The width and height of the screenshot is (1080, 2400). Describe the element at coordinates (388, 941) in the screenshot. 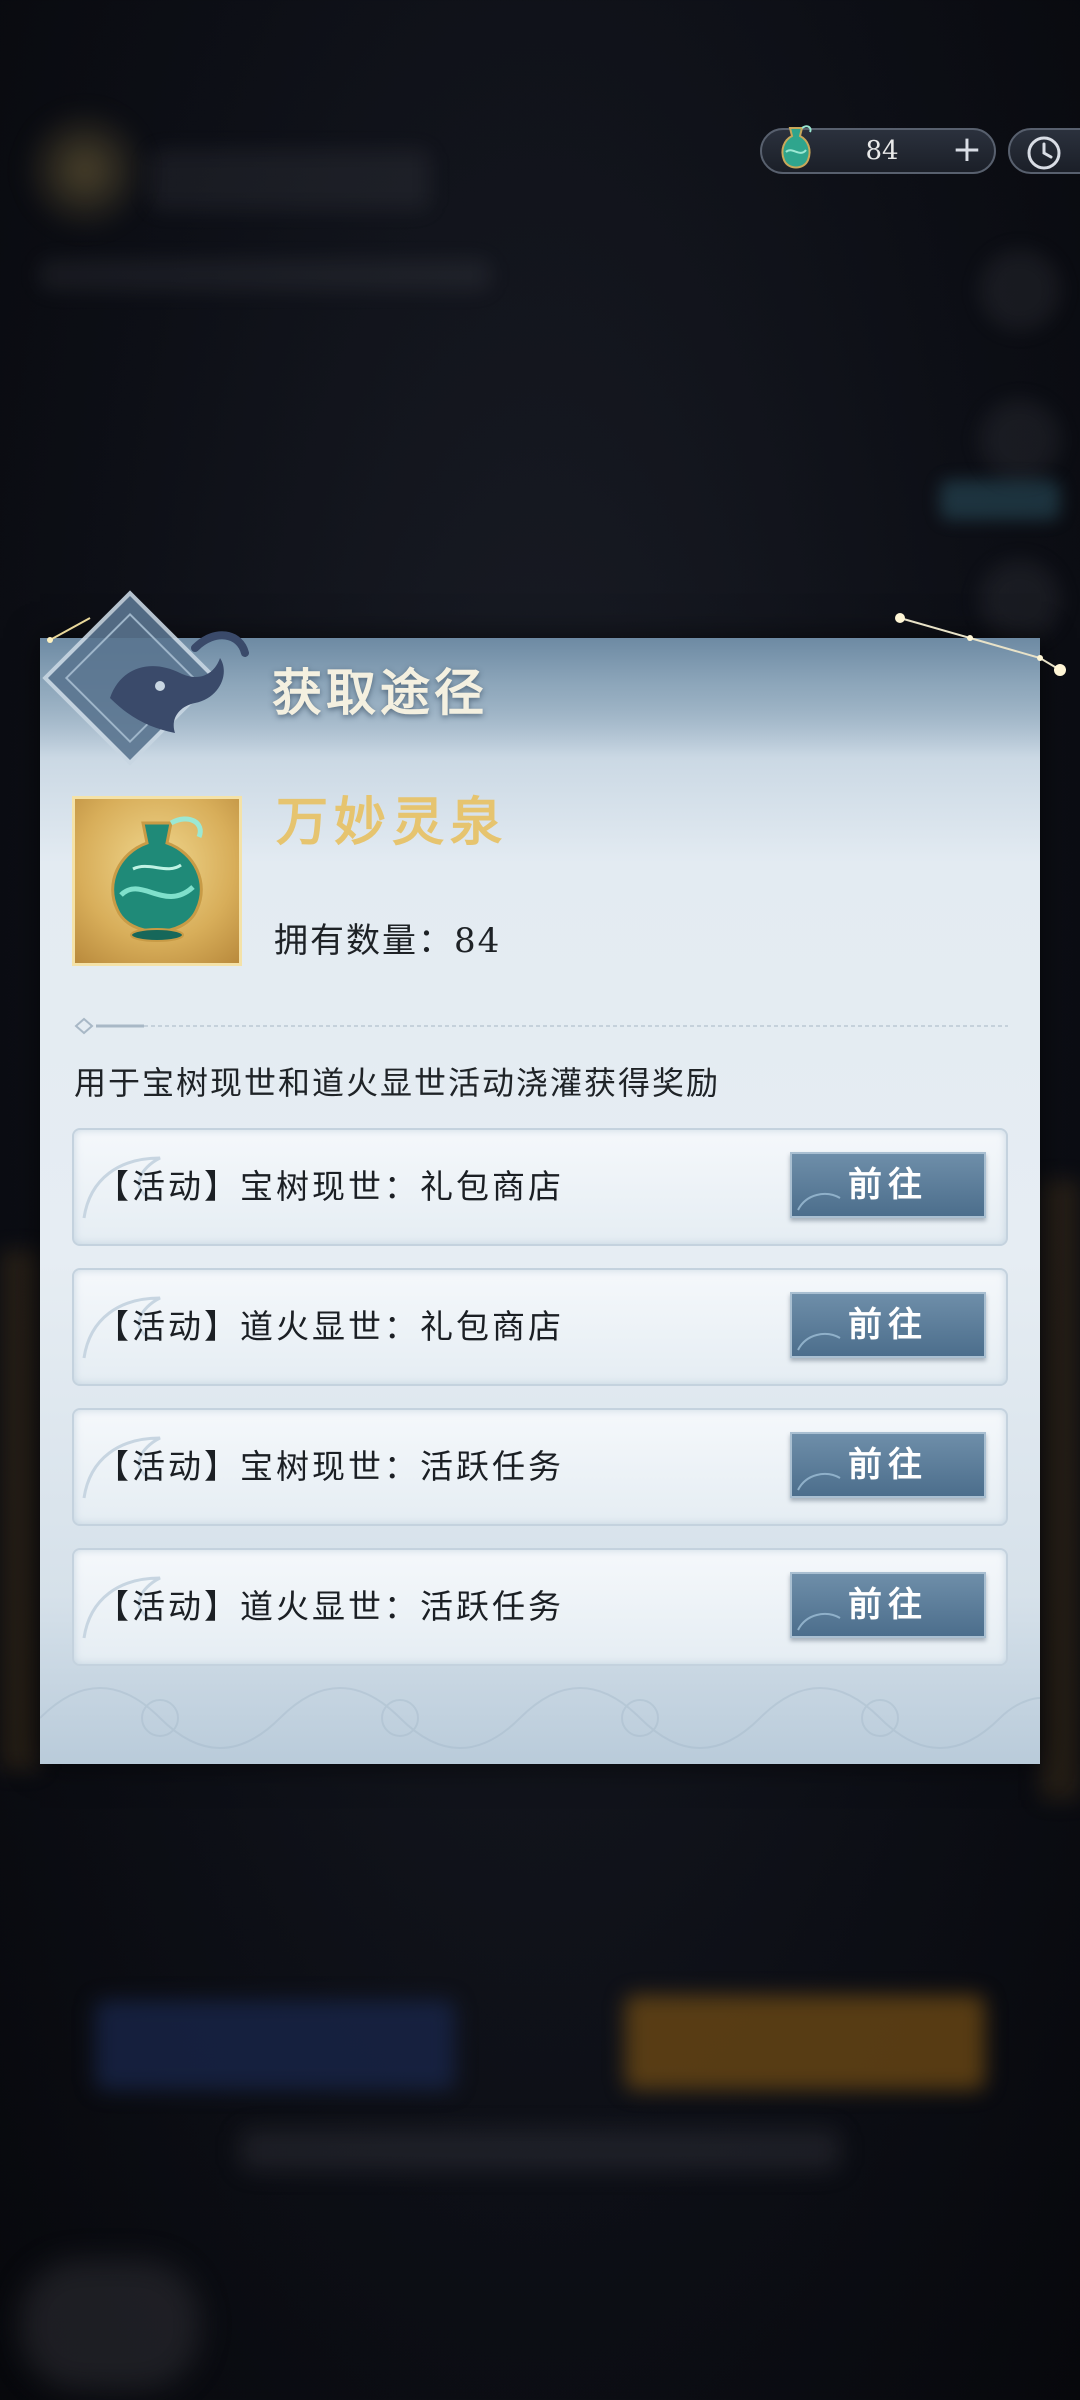

I see `item-count: 拥有数量：84` at that location.